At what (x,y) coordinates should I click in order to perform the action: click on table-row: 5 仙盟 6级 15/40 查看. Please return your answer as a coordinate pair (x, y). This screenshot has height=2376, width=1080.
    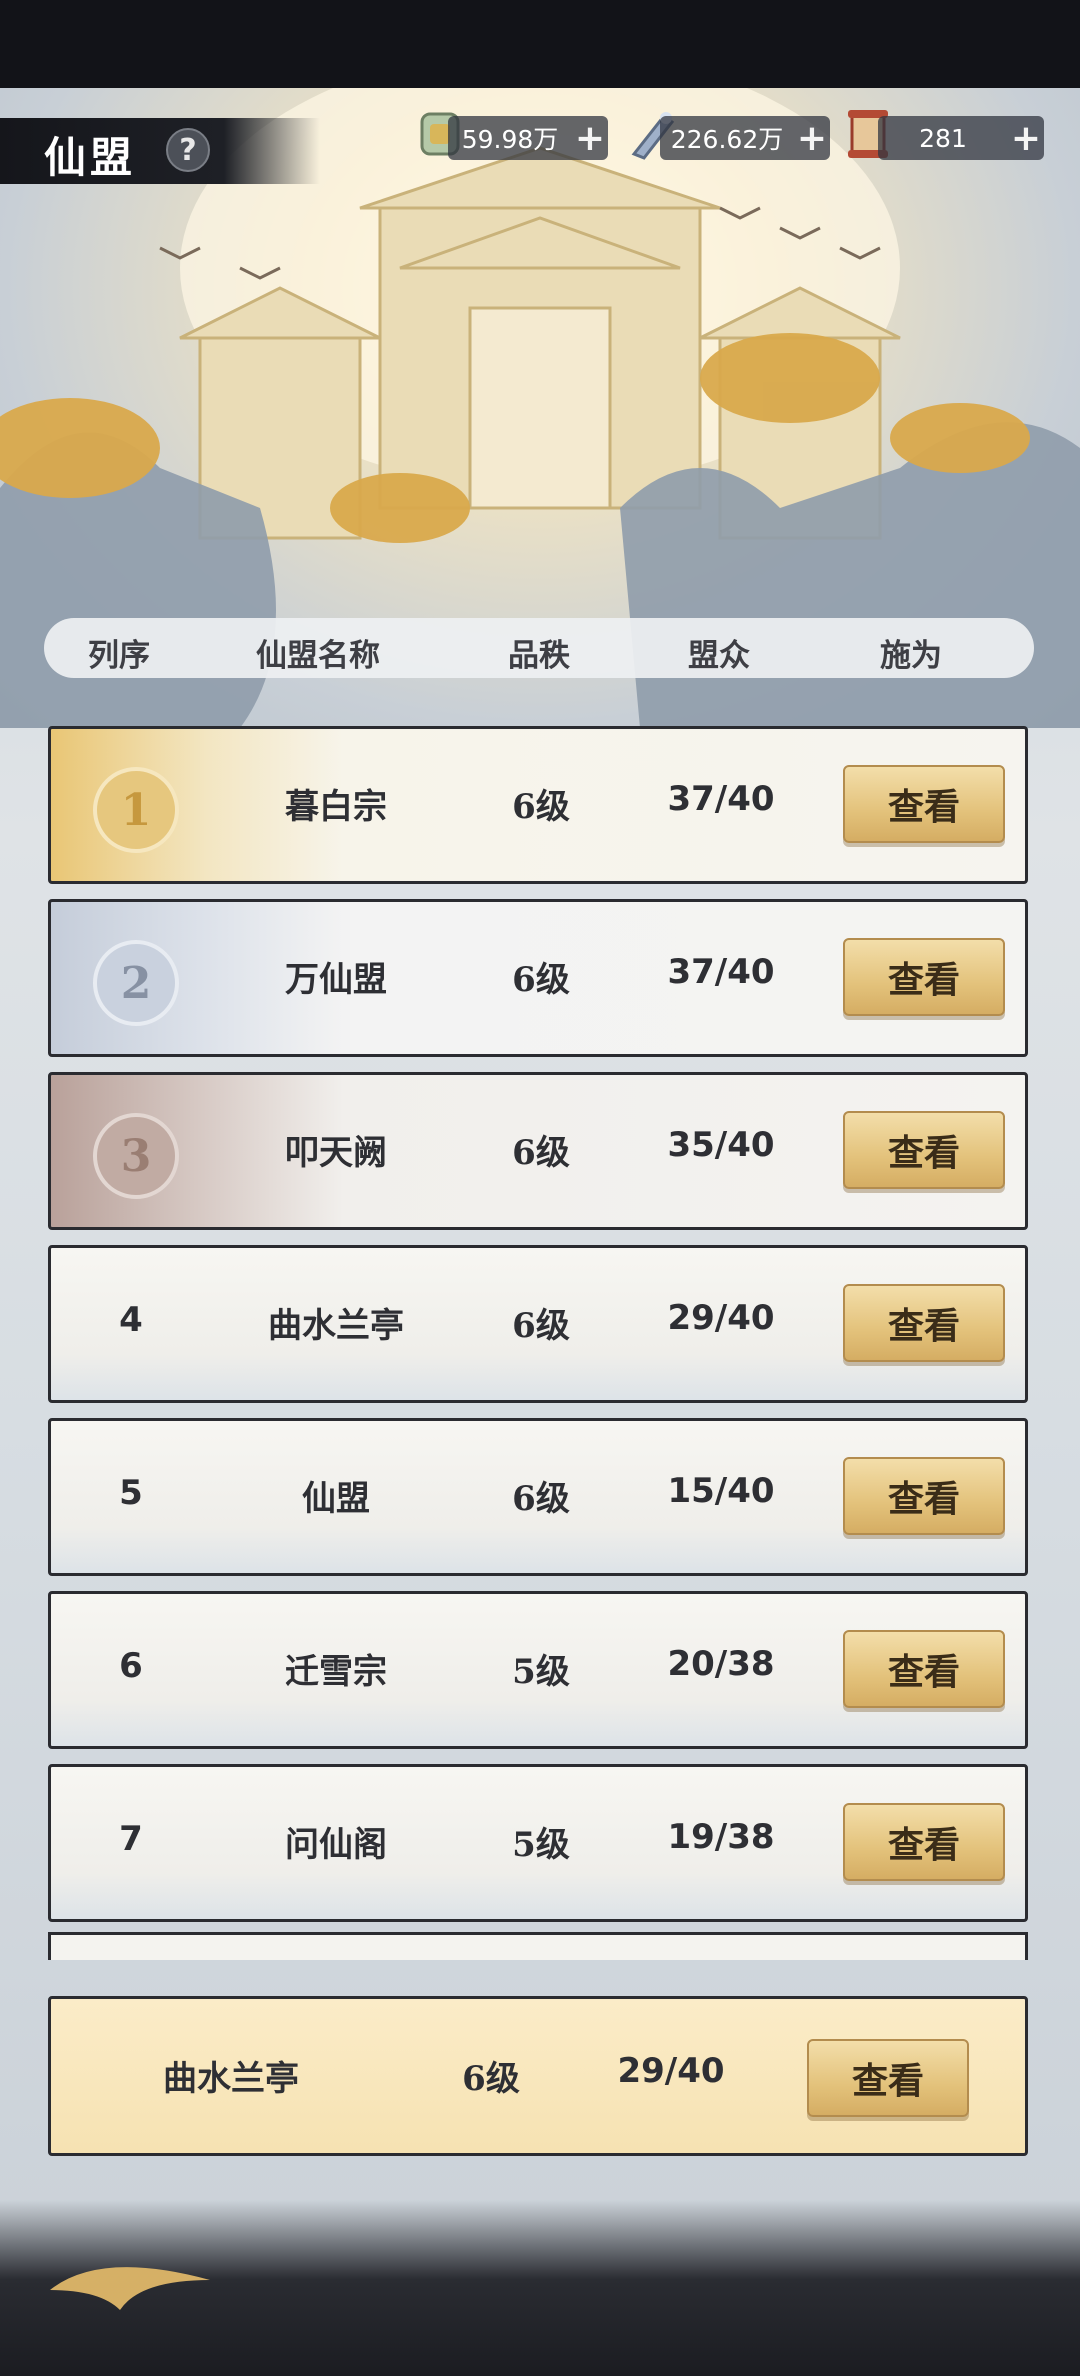
    Looking at the image, I should click on (538, 1497).